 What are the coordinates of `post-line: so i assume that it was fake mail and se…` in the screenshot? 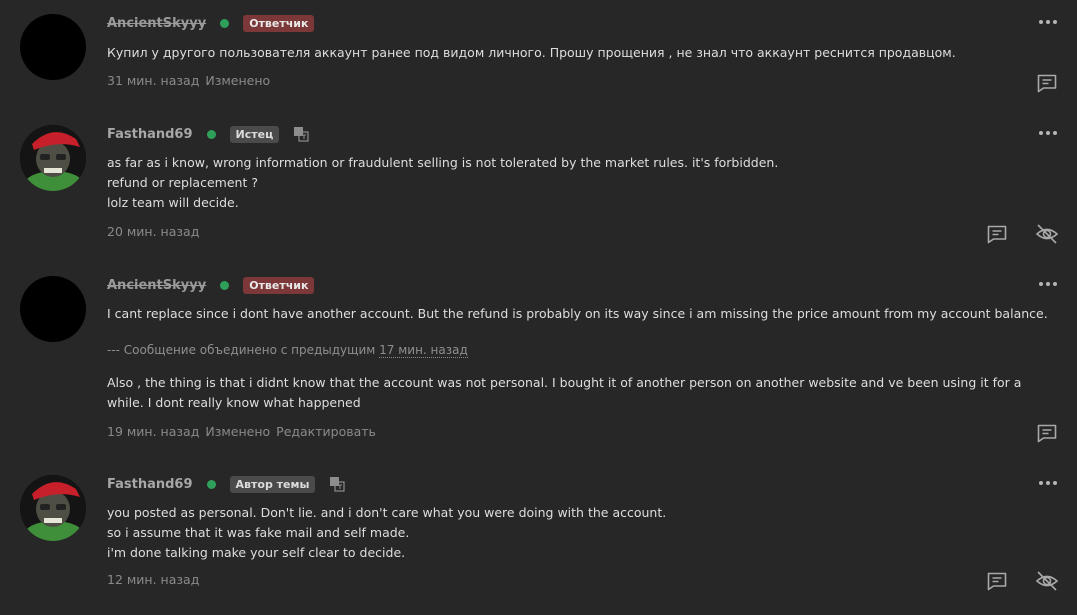 It's located at (258, 532).